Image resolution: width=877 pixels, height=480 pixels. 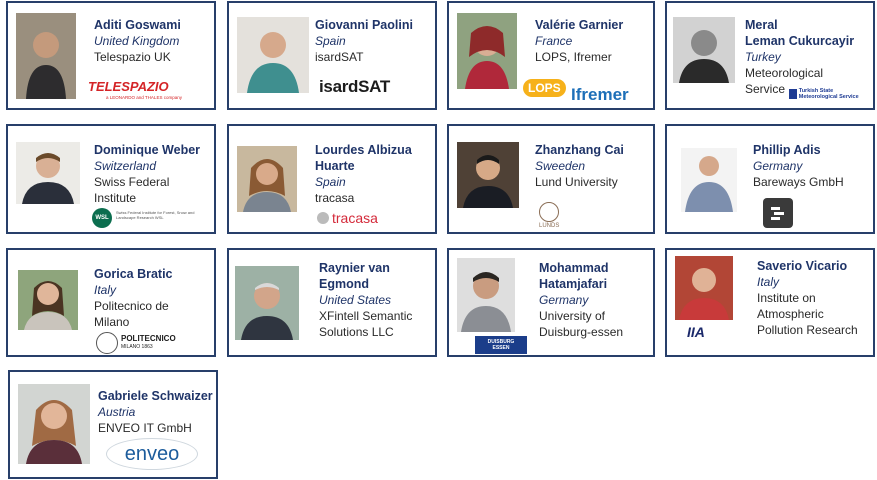 What do you see at coordinates (344, 284) in the screenshot?
I see `person-name-line2: Egmond` at bounding box center [344, 284].